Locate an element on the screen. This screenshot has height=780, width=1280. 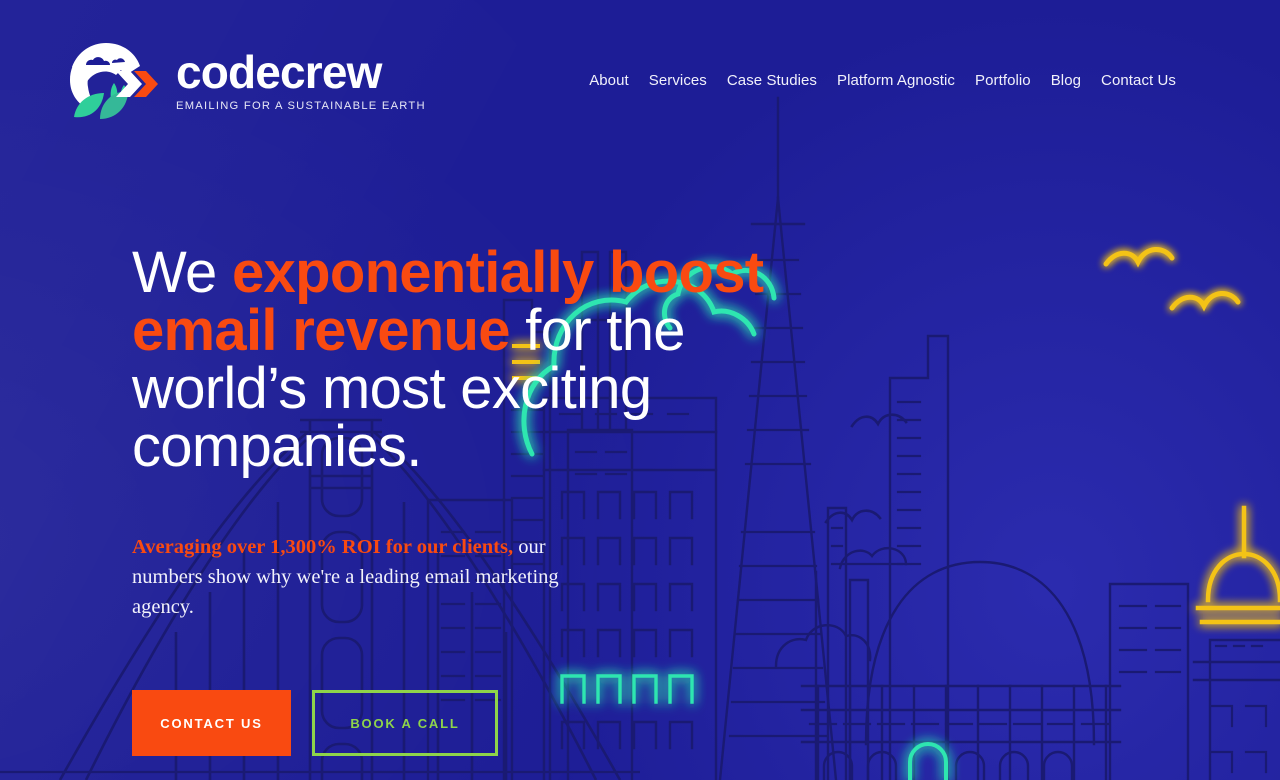
earth-leaf-chevron-logo-icon is located at coordinates (114, 81).